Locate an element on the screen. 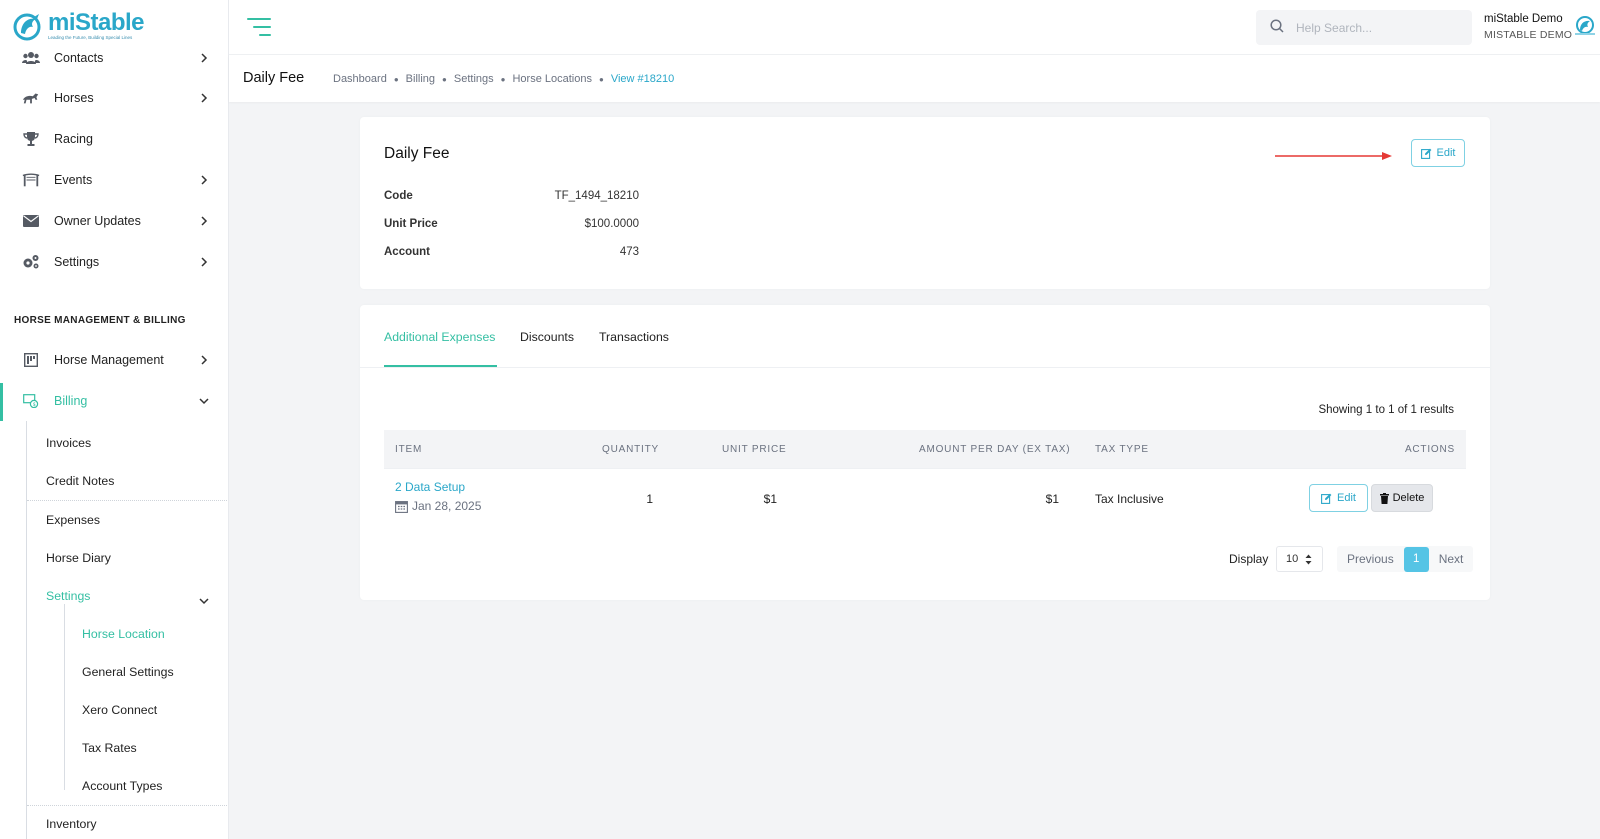 The image size is (1600, 839). gears-icon is located at coordinates (31, 262).